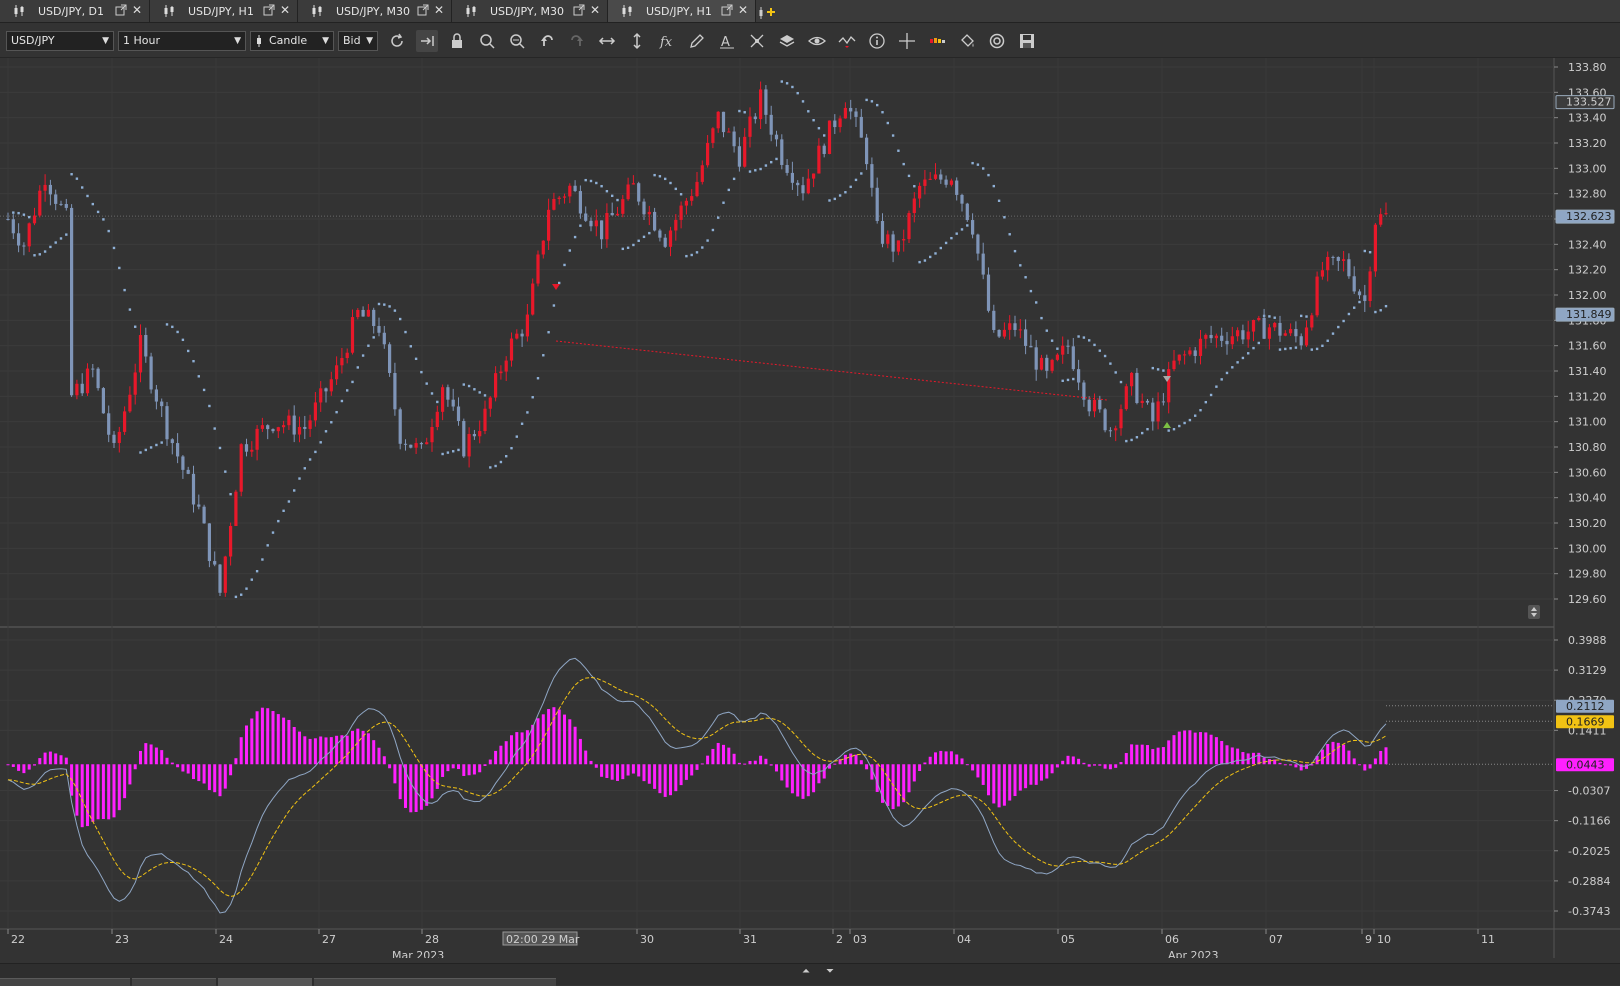 This screenshot has width=1620, height=986. Describe the element at coordinates (427, 41) in the screenshot. I see `autoshift-button` at that location.